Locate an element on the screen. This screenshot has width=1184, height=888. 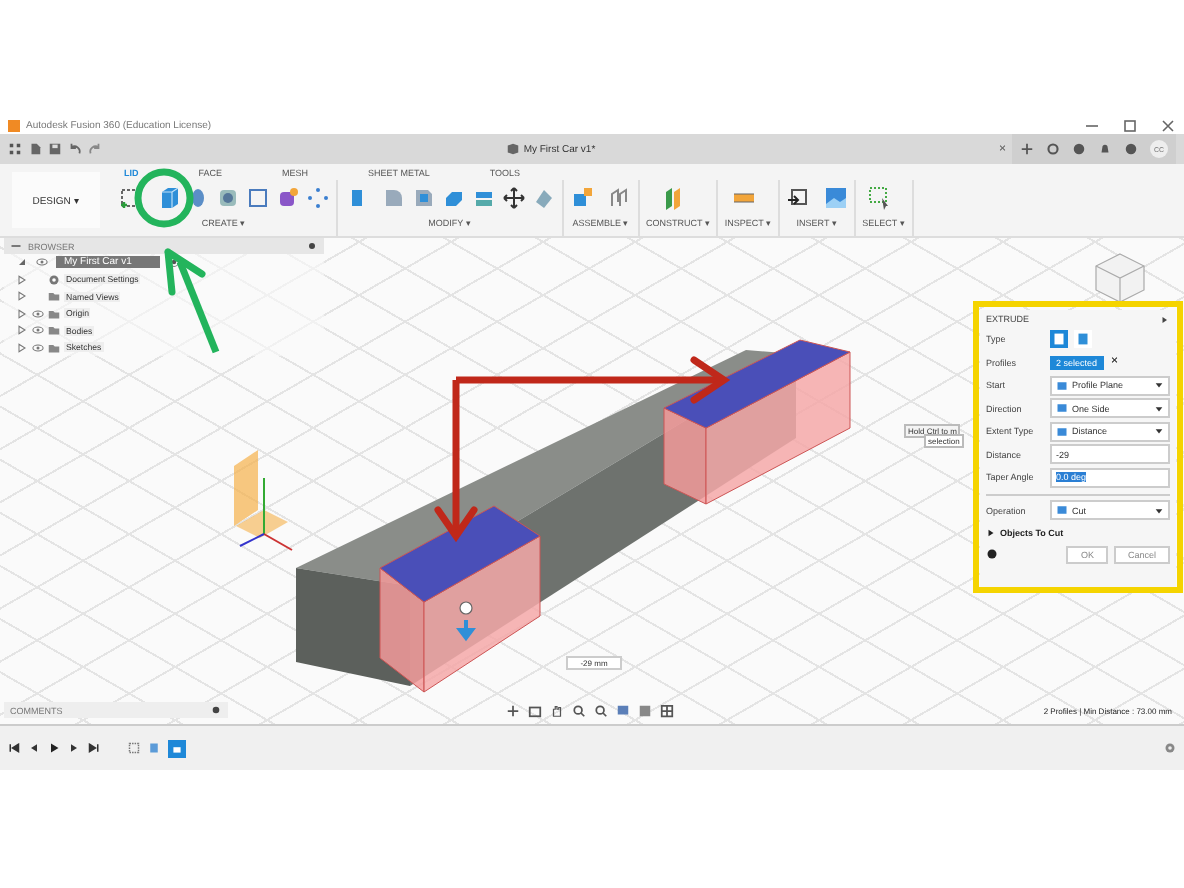
info-icon is located at coordinates (992, 554).